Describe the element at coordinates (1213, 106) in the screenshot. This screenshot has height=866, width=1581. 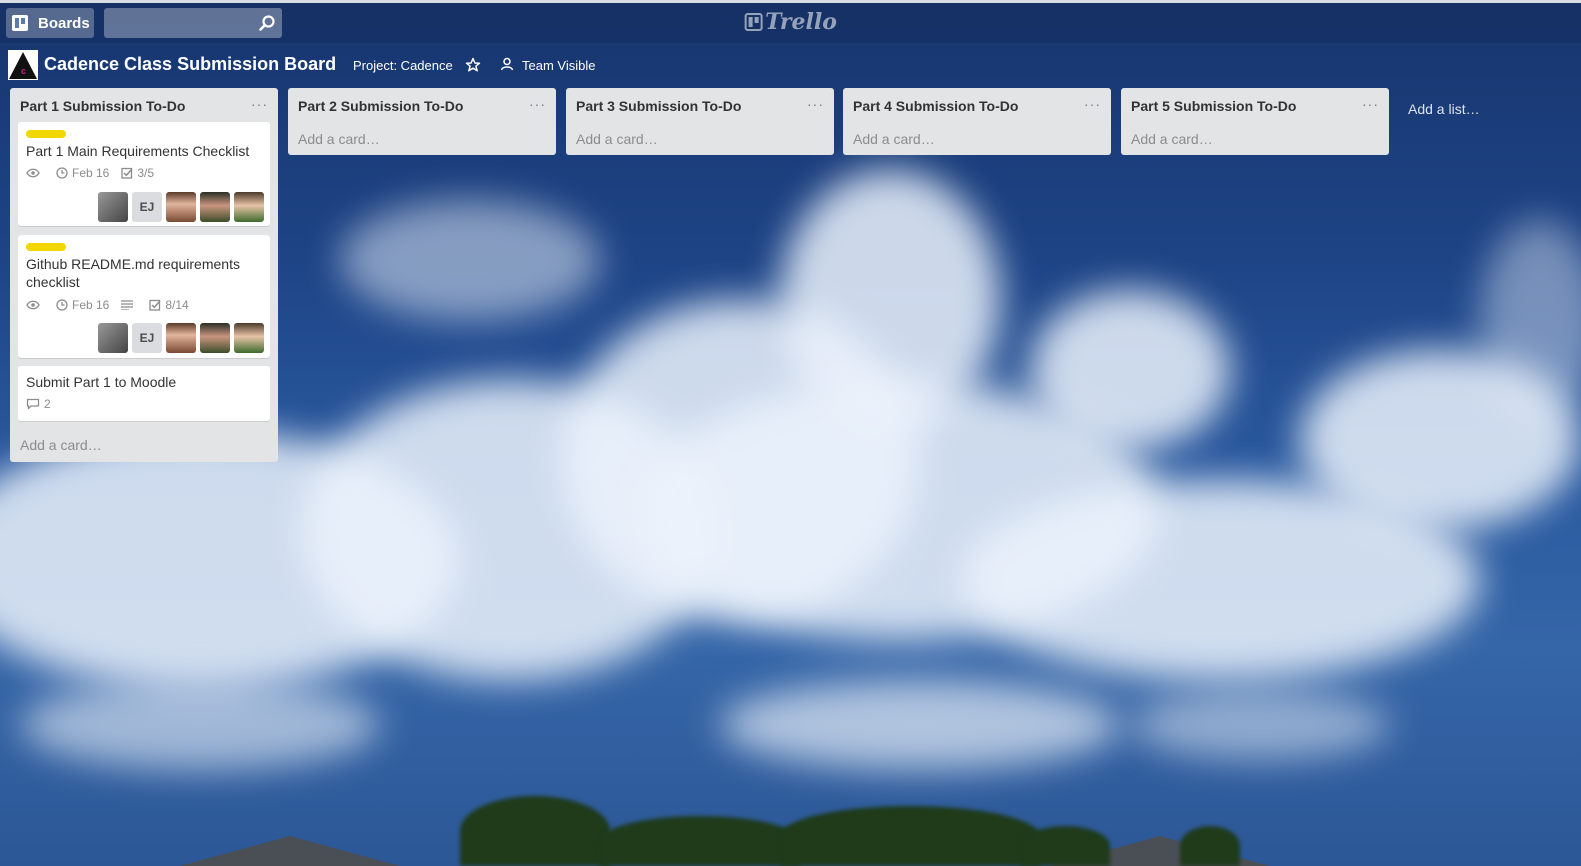
I see `list-title: Part 5 Submission To-Do` at that location.